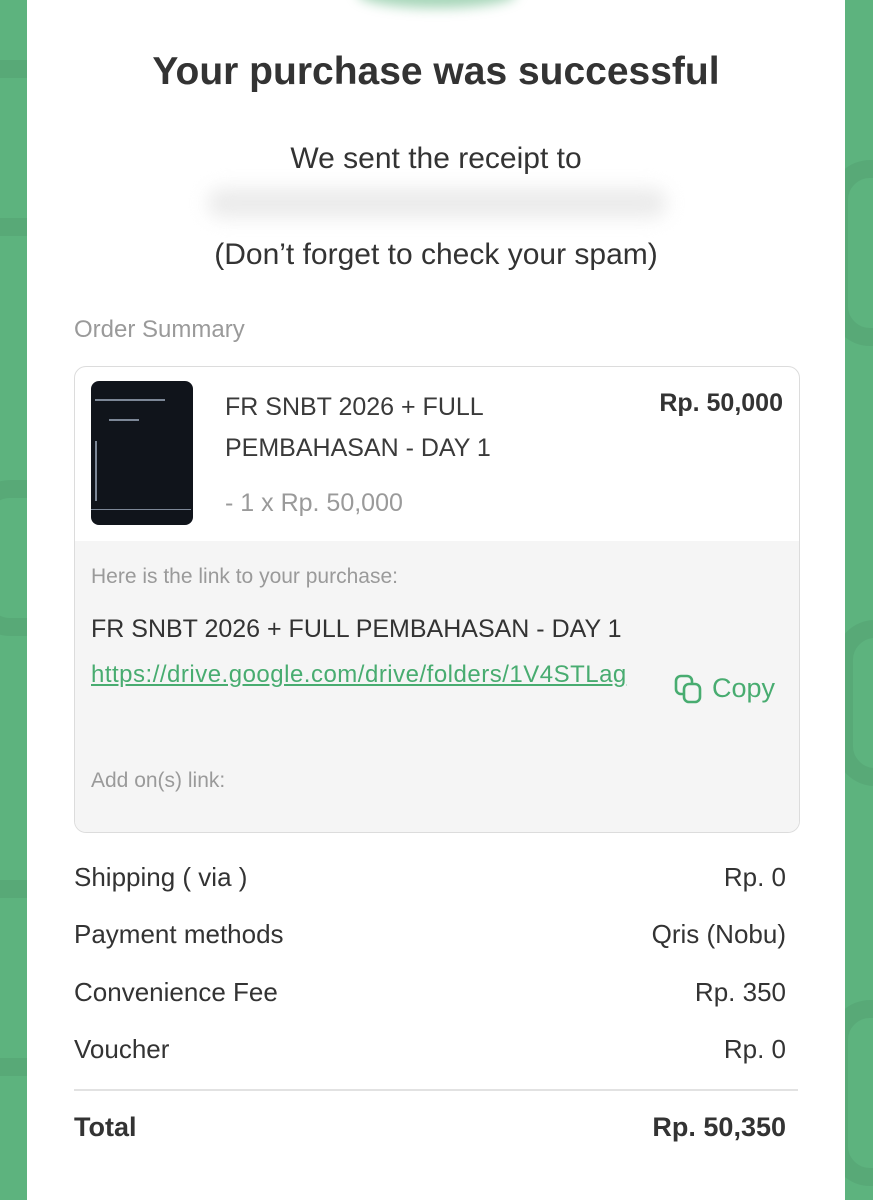 This screenshot has width=873, height=1200. What do you see at coordinates (158, 780) in the screenshot?
I see `addons-link-label: Add on(s) link:` at bounding box center [158, 780].